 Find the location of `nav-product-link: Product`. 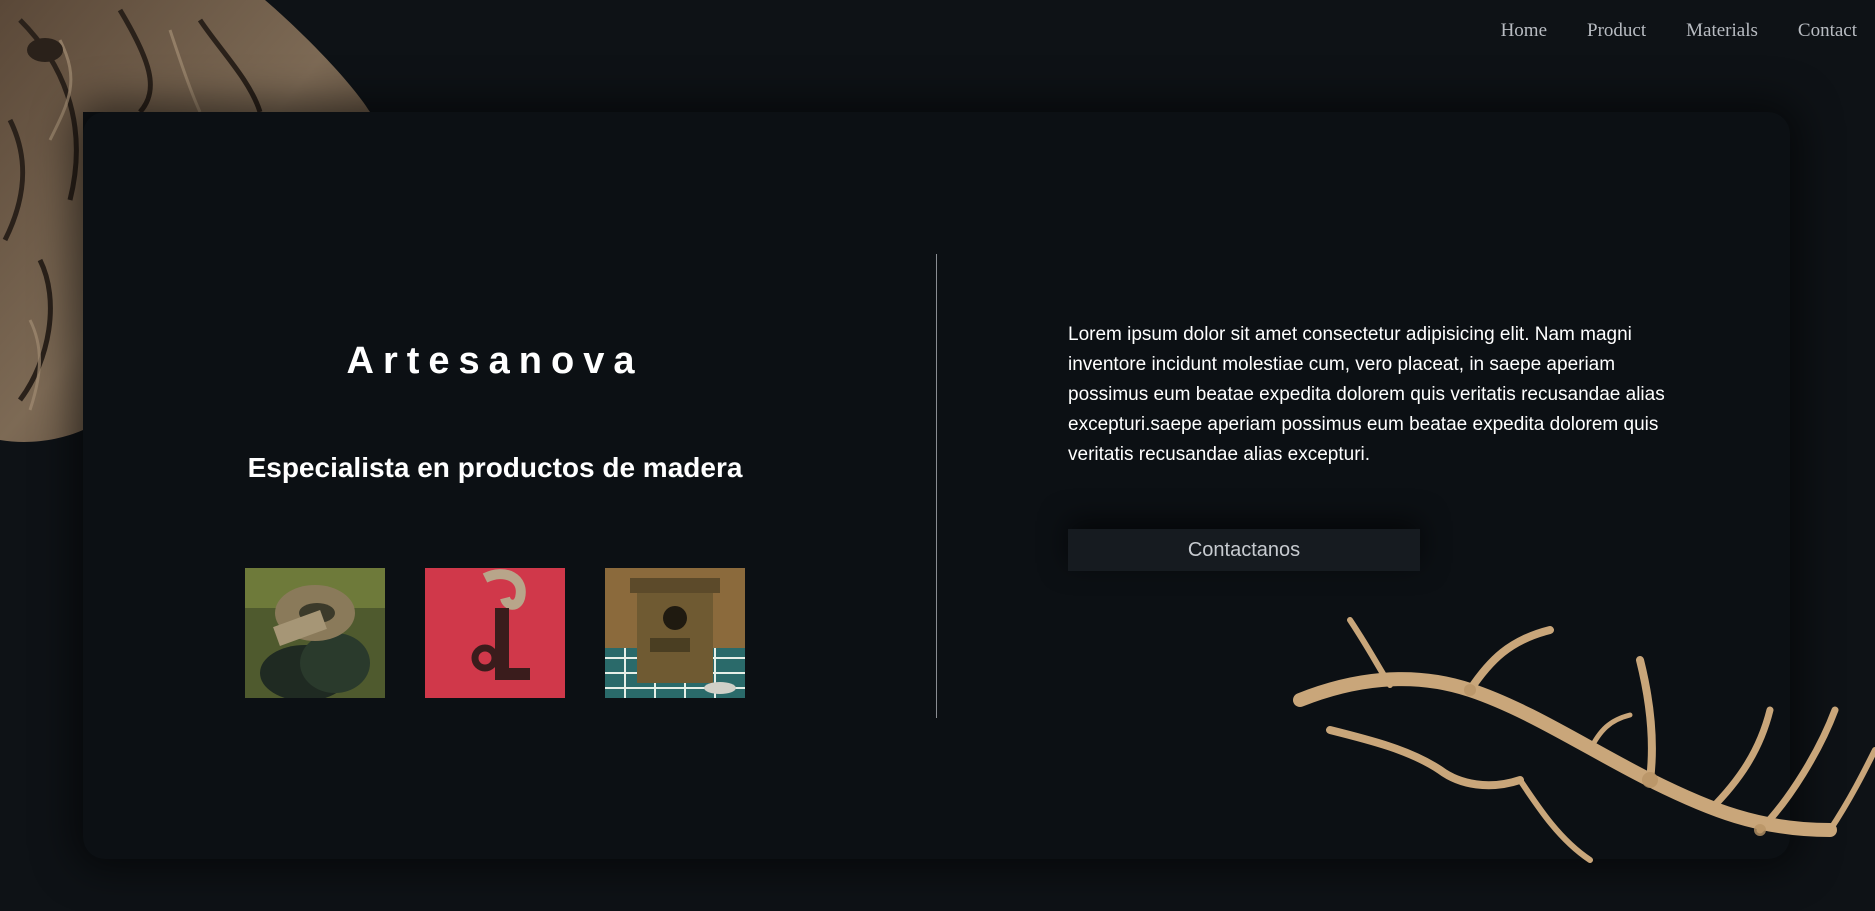

nav-product-link: Product is located at coordinates (1616, 31).